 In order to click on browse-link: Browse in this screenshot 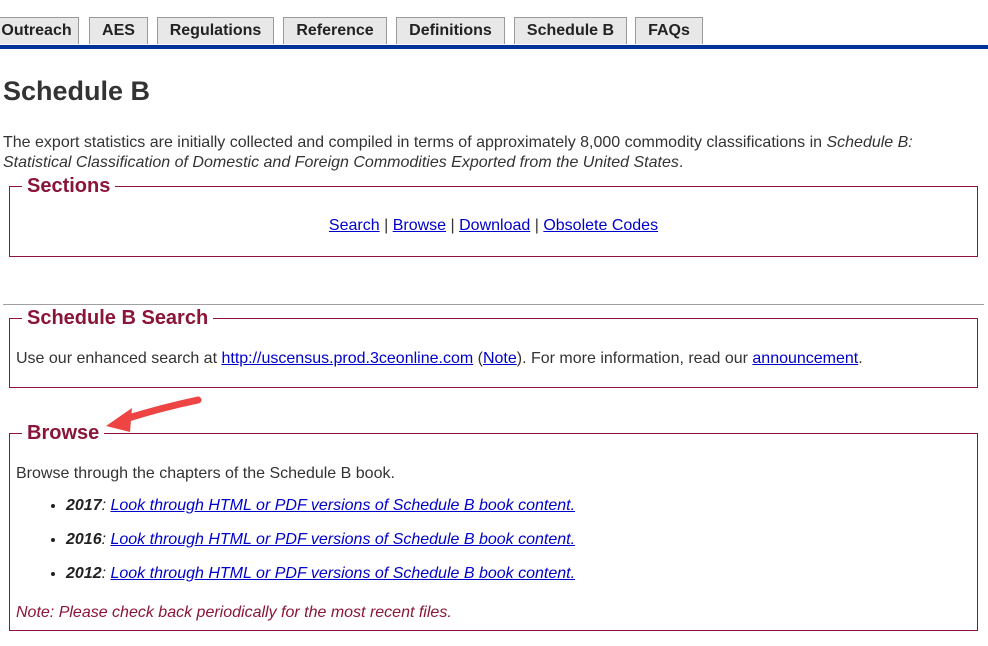, I will do `click(419, 225)`.